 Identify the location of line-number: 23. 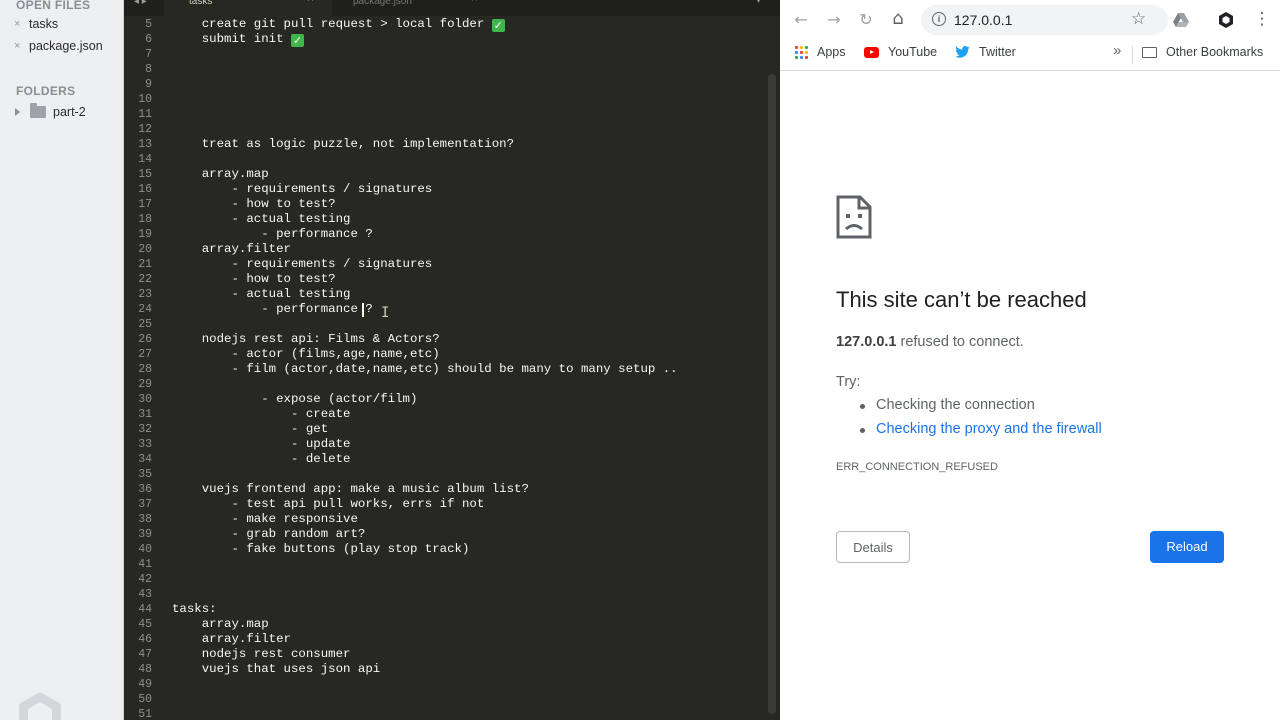
(145, 294).